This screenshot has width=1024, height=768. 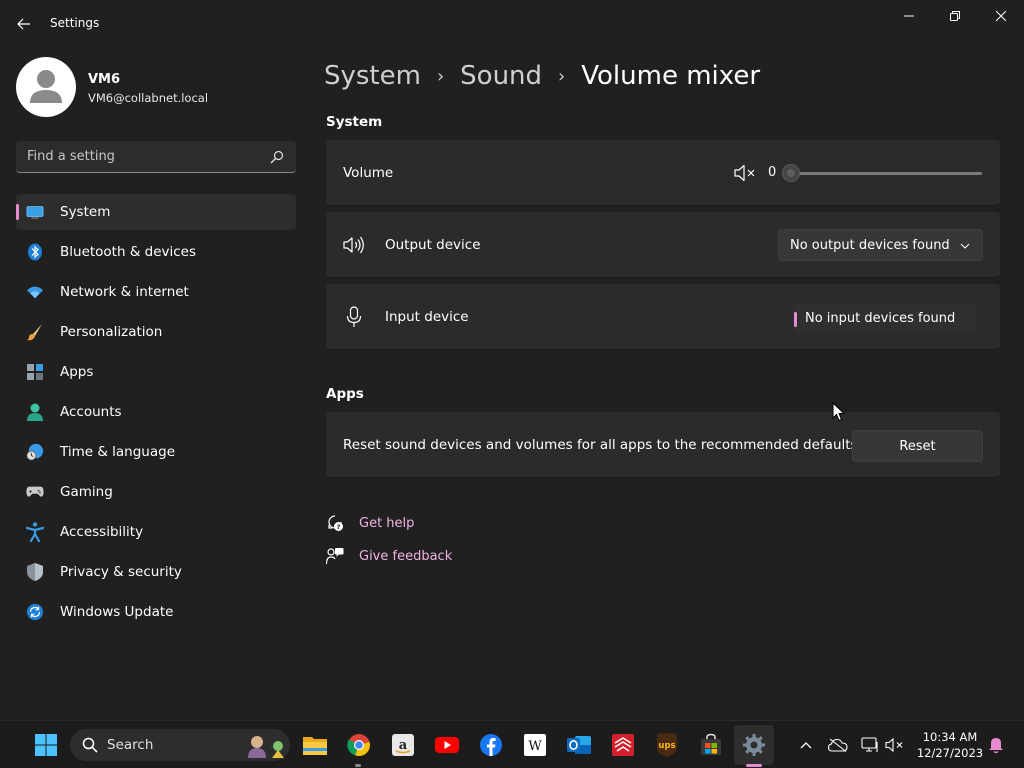 I want to click on svg-text: ups, so click(x=666, y=746).